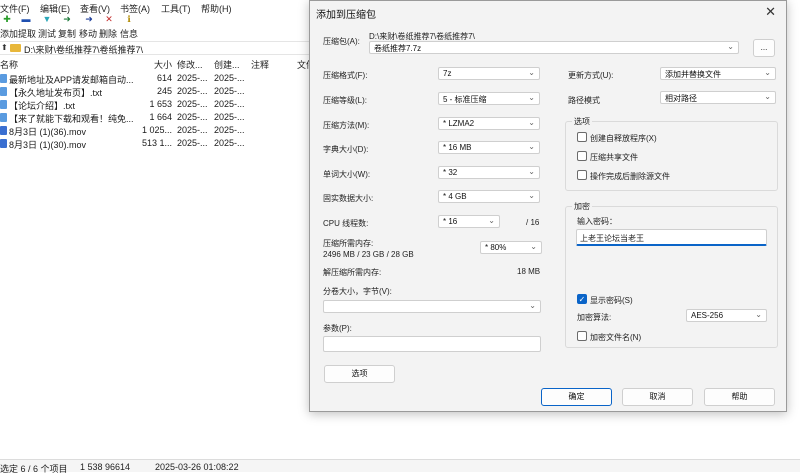 The width and height of the screenshot is (800, 475). I want to click on options-button: 选项, so click(359, 374).